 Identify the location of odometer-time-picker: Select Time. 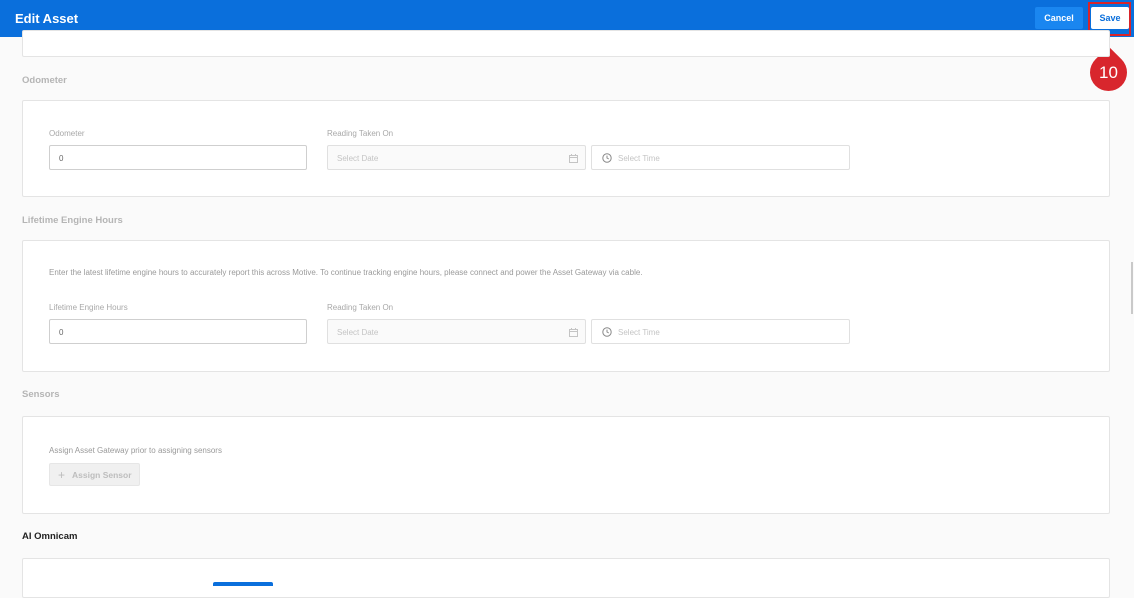
(720, 157).